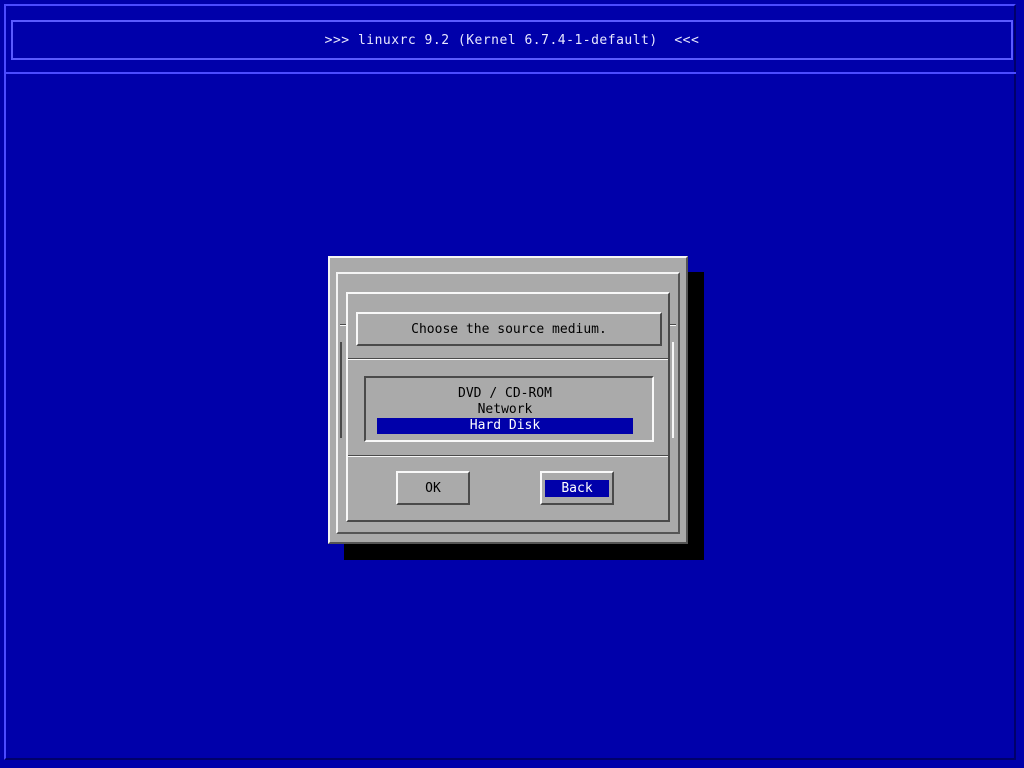 This screenshot has width=1024, height=768. Describe the element at coordinates (505, 394) in the screenshot. I see `list-item-dvd-cdrom: DVD / CD-ROM` at that location.